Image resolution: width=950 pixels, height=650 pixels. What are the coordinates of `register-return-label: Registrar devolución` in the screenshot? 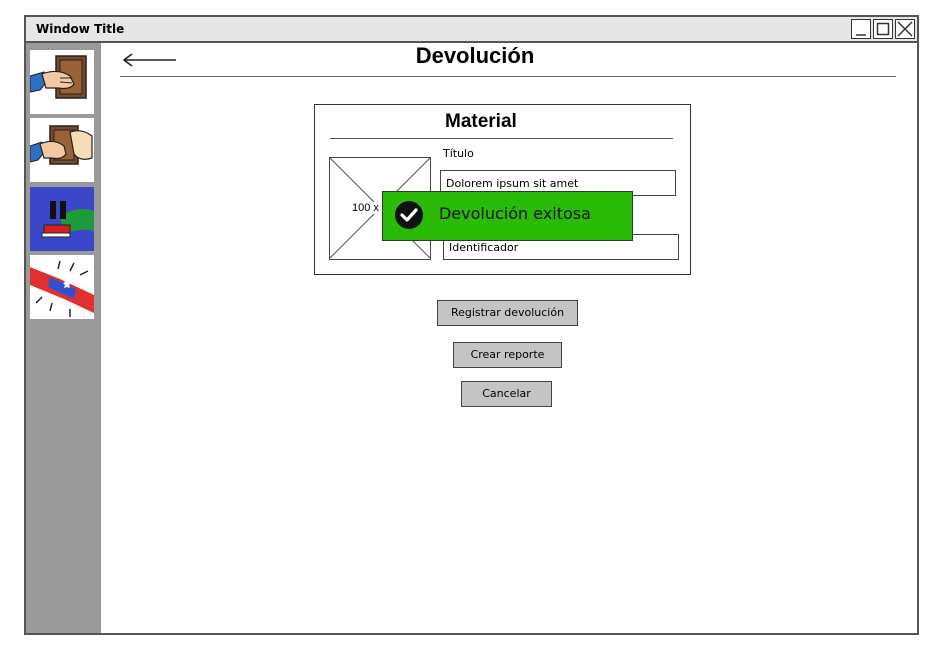 It's located at (507, 312).